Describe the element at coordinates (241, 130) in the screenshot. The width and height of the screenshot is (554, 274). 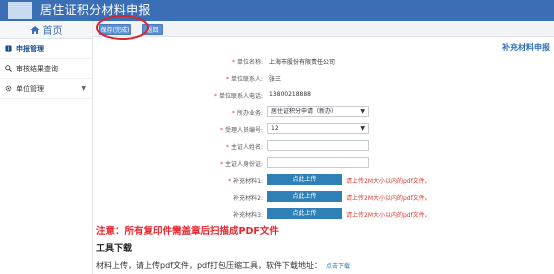
I see `handler-id-label: * 受理人员编号:` at that location.